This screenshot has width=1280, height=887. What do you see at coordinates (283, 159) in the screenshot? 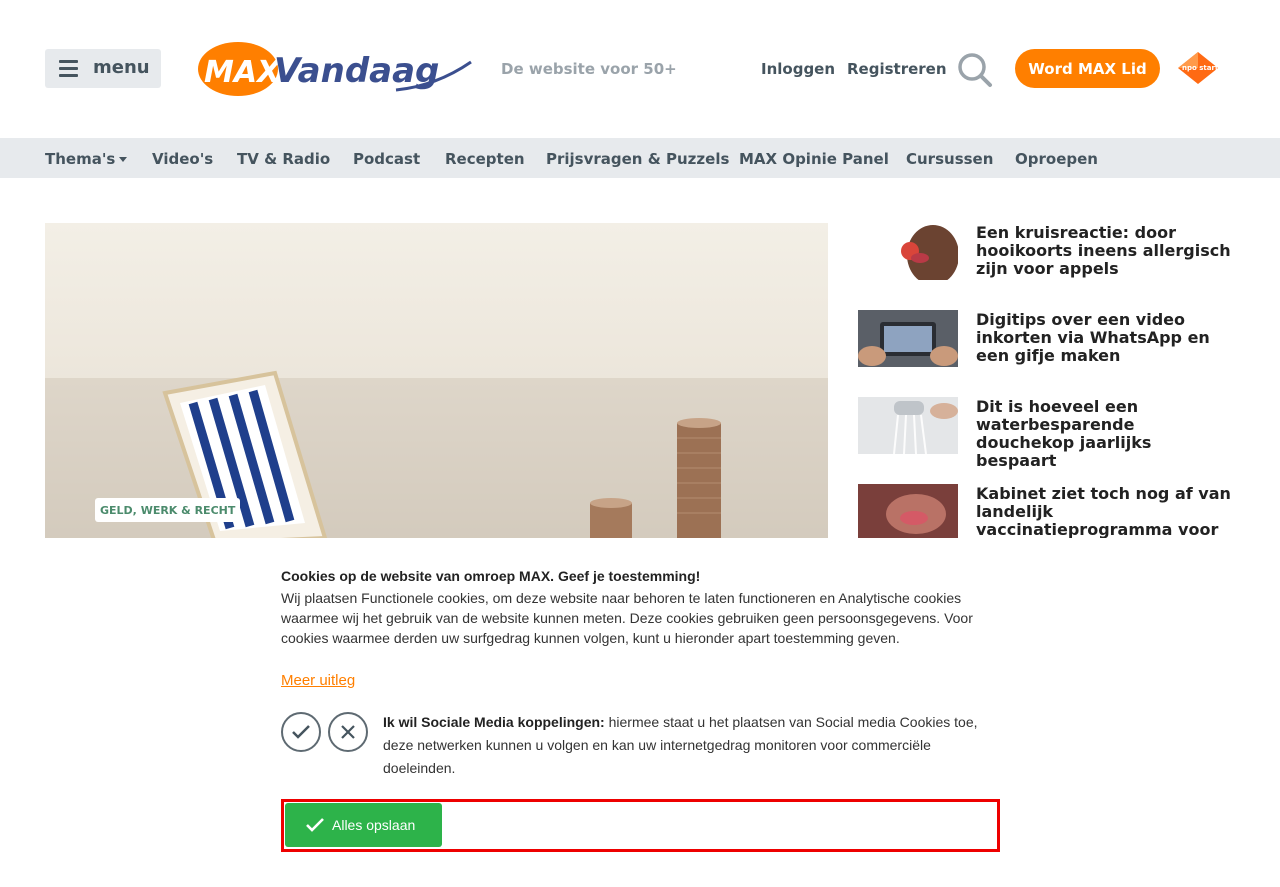
I see `nav-item-tv-radio: TV & Radio` at bounding box center [283, 159].